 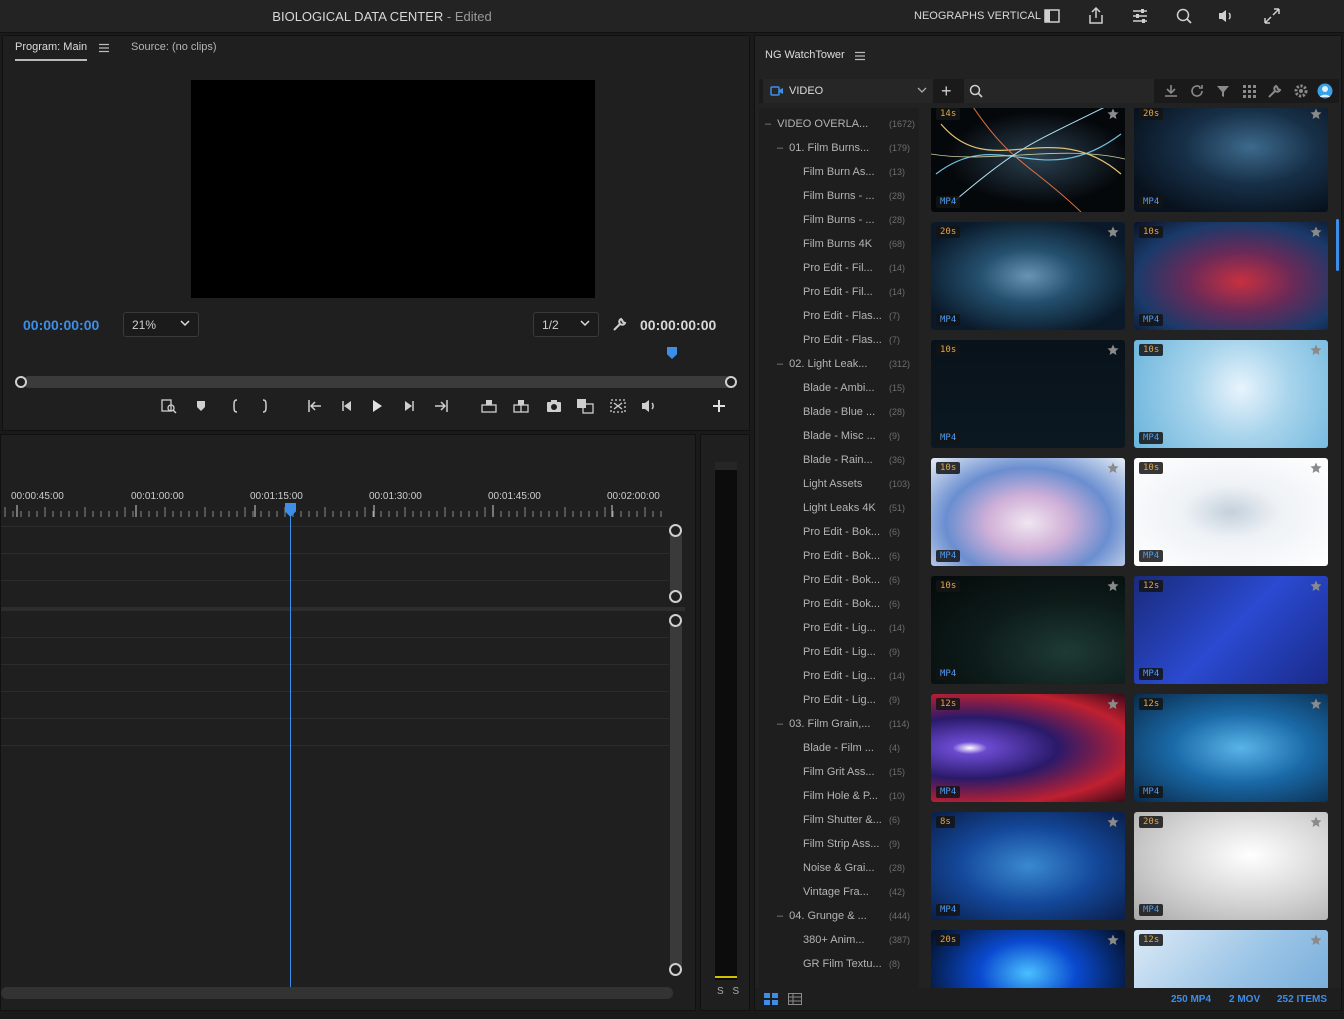 I want to click on volume-icon, so click(x=1226, y=16).